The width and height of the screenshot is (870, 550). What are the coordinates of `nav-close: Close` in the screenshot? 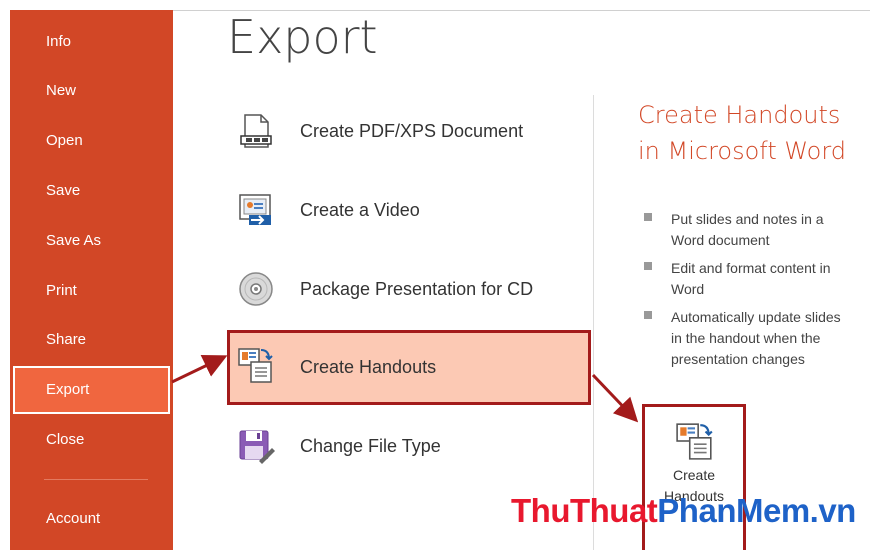 It's located at (91, 440).